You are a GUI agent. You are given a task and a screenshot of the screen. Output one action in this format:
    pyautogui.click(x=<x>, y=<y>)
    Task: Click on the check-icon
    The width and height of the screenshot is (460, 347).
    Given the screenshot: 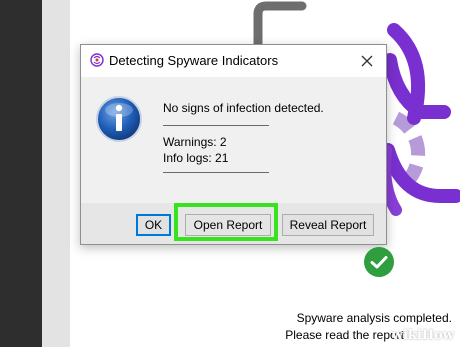 What is the action you would take?
    pyautogui.click(x=379, y=262)
    